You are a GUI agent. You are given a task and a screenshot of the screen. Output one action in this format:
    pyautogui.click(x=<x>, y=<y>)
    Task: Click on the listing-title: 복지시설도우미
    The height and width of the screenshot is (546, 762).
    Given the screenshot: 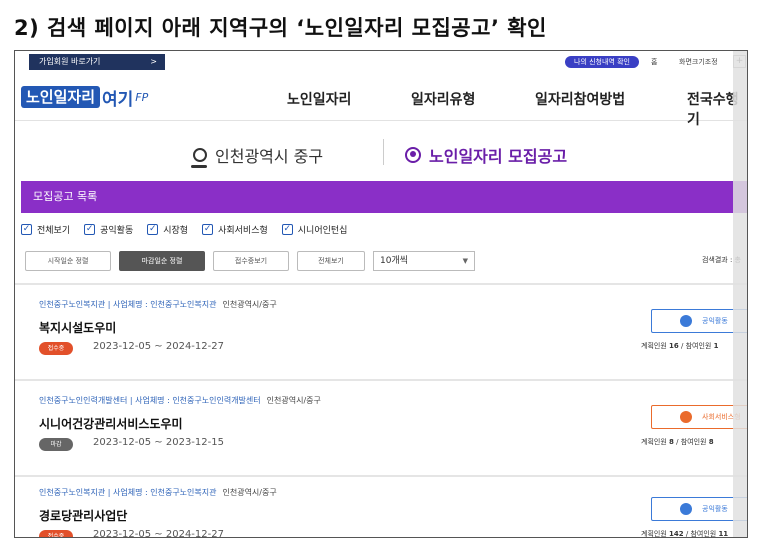 What is the action you would take?
    pyautogui.click(x=77, y=327)
    